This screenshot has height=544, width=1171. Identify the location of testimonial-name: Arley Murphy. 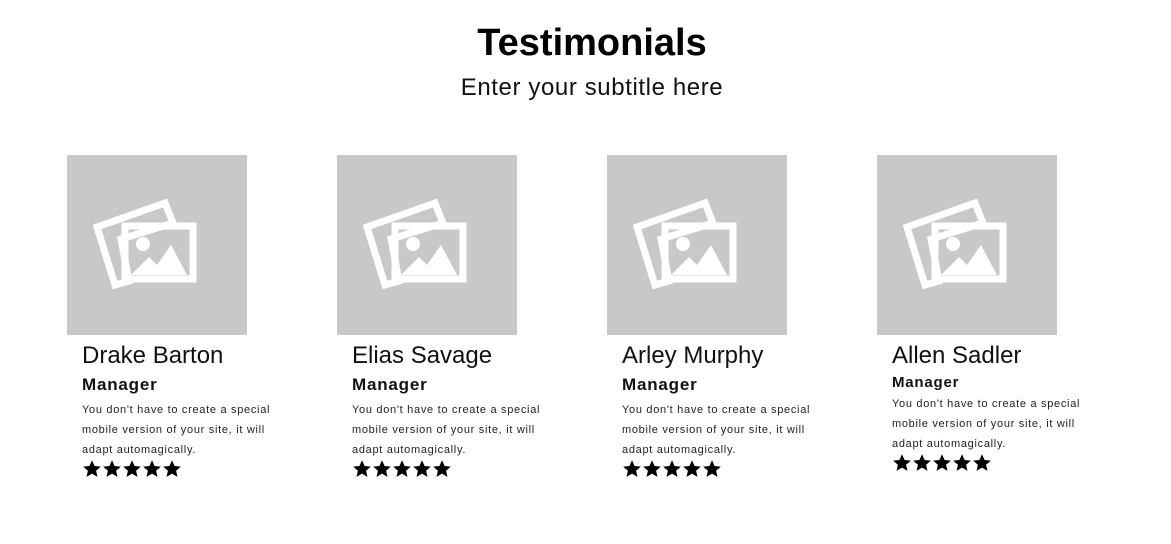
(693, 355).